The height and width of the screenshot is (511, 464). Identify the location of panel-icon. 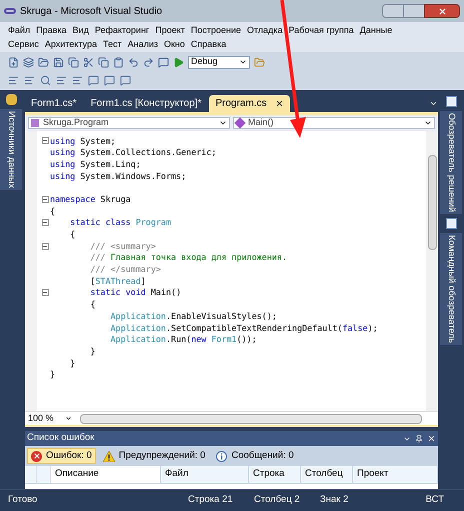
(451, 224).